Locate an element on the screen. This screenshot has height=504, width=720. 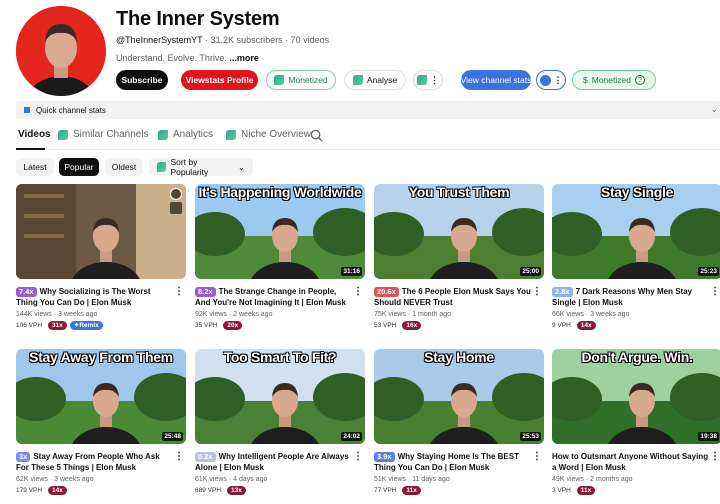
thumbnail-caption: Stay Single is located at coordinates (637, 192).